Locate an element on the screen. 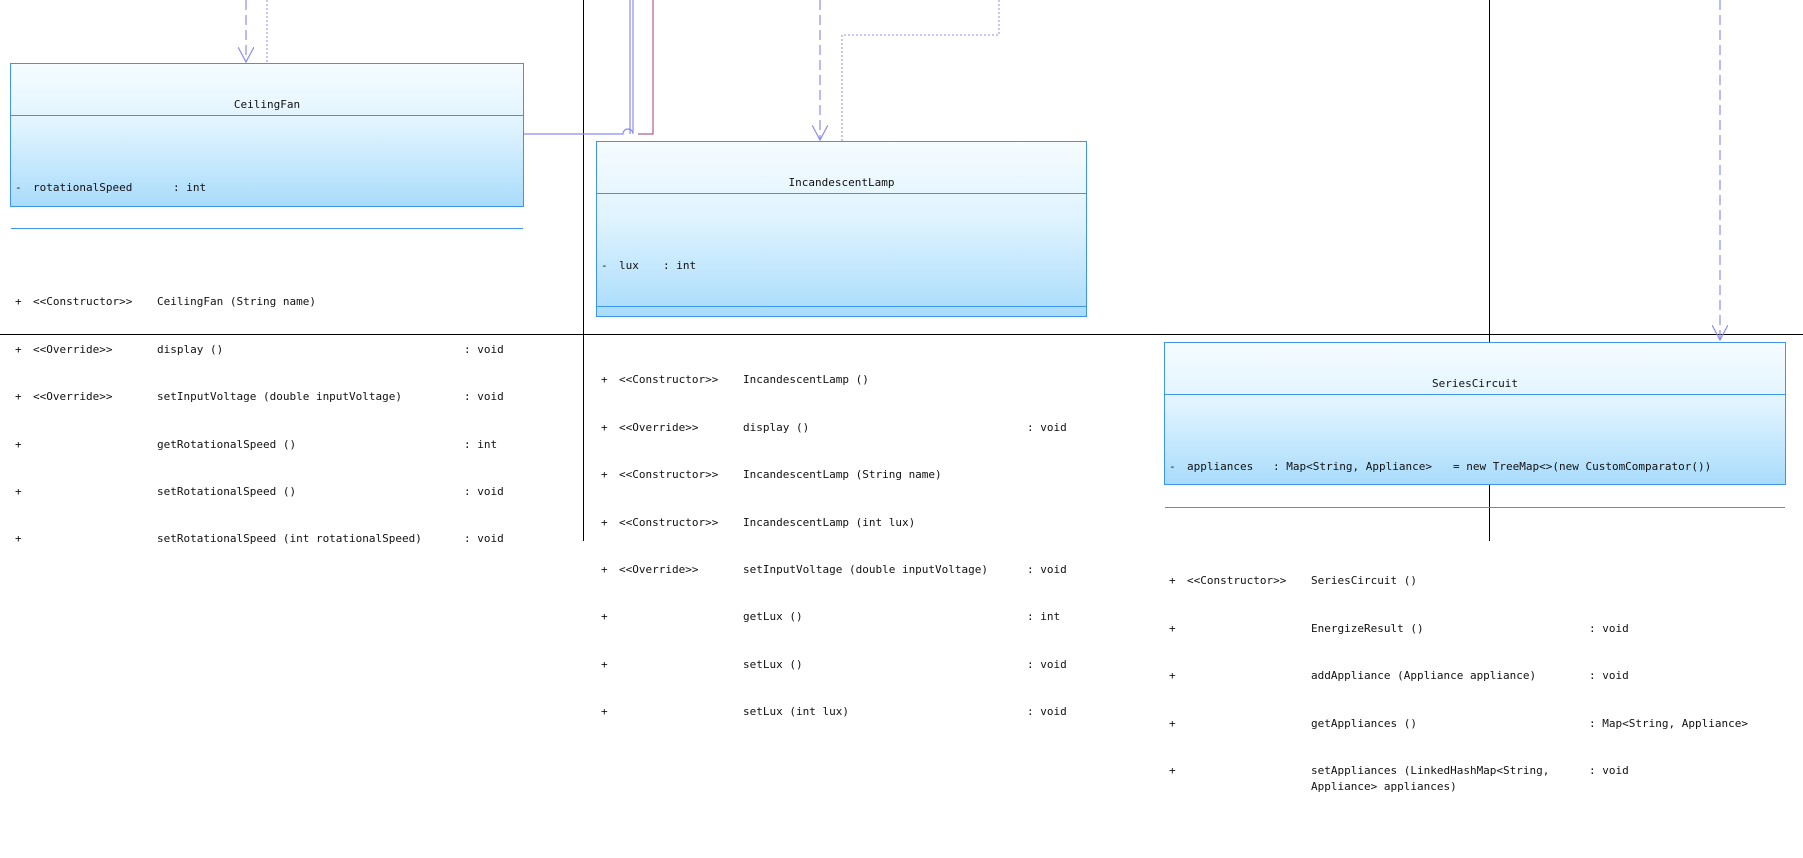 Image resolution: width=1803 pixels, height=858 pixels. attribute-row: - rotationalSpeed : int is located at coordinates (267, 188).